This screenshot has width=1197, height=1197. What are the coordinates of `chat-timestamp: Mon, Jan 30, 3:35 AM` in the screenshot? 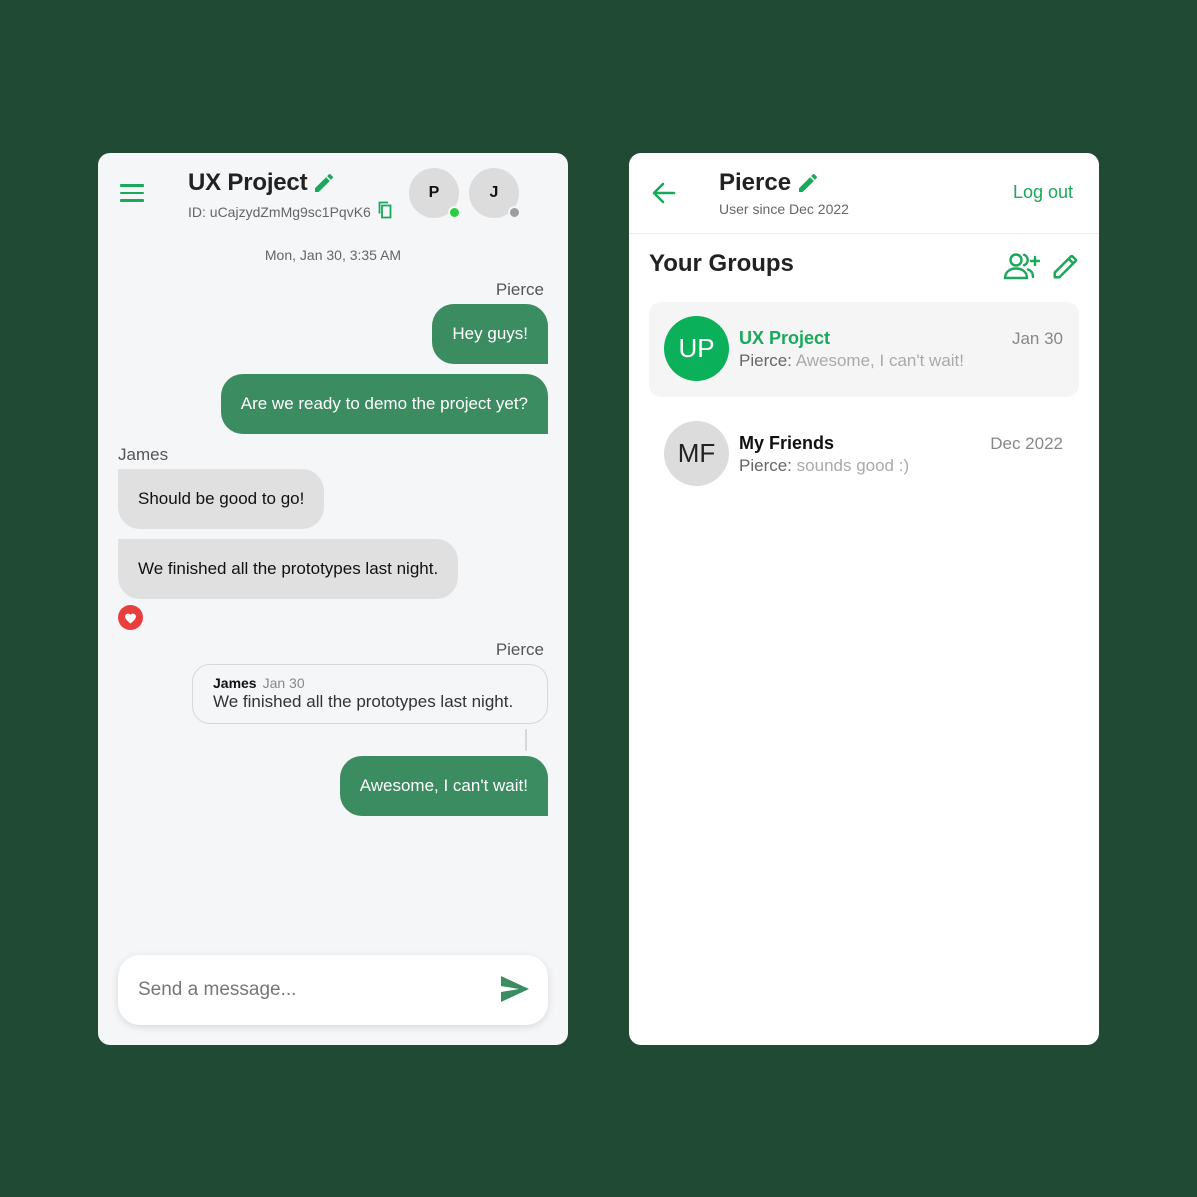 It's located at (333, 255).